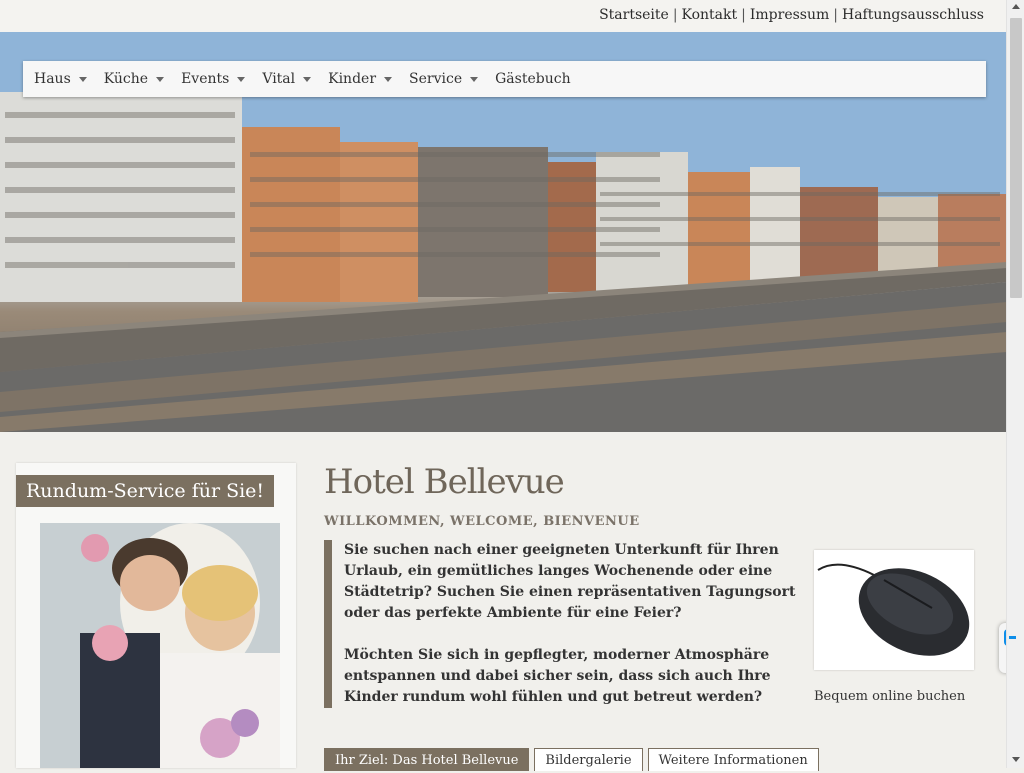 The width and height of the screenshot is (1024, 773). I want to click on wedding-photo-image, so click(160, 645).